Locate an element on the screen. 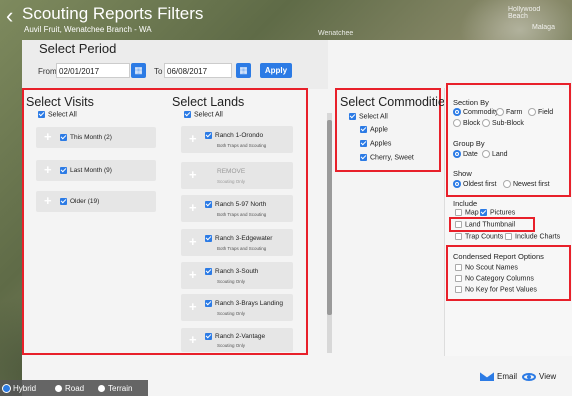 The height and width of the screenshot is (396, 572). commodity-item: Cherry, Sweet is located at coordinates (387, 157).